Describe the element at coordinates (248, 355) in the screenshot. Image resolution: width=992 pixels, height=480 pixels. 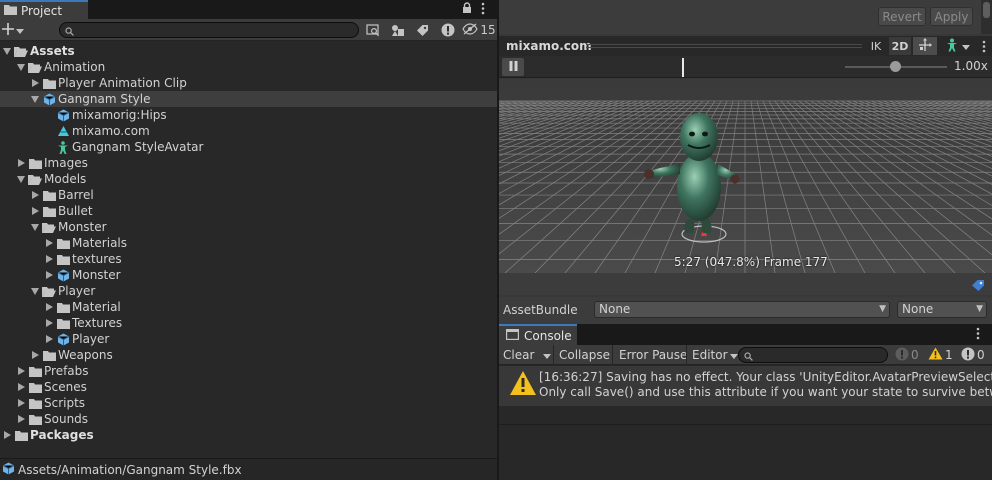
I see `tree-item: Weapons` at that location.